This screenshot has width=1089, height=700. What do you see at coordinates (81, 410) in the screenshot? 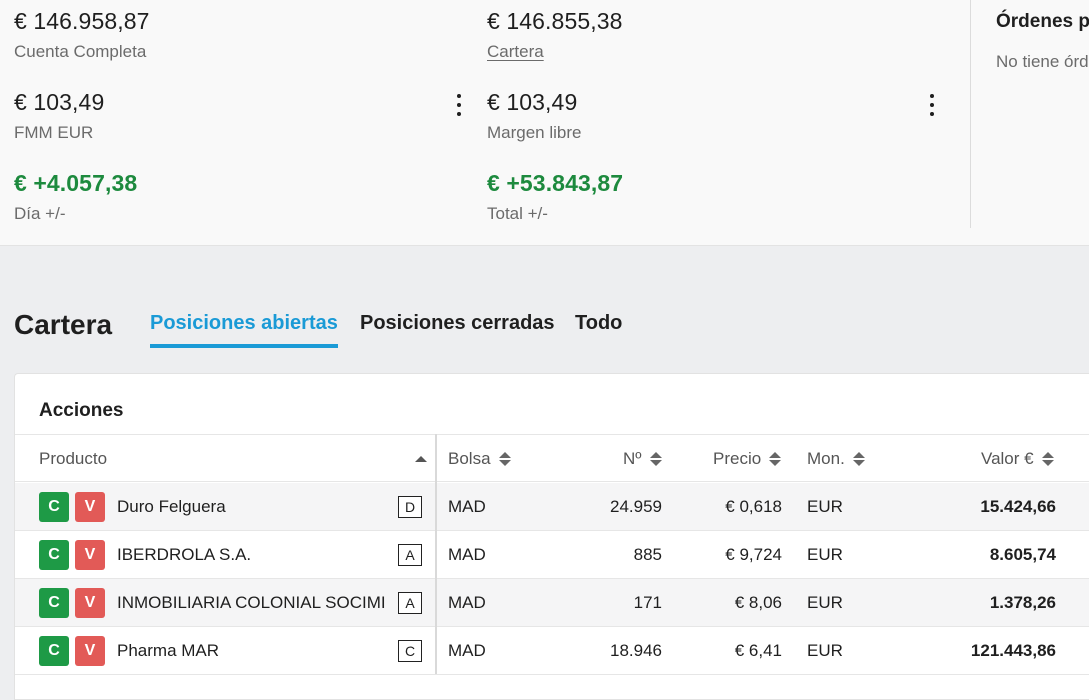
I see `section-title: Acciones` at bounding box center [81, 410].